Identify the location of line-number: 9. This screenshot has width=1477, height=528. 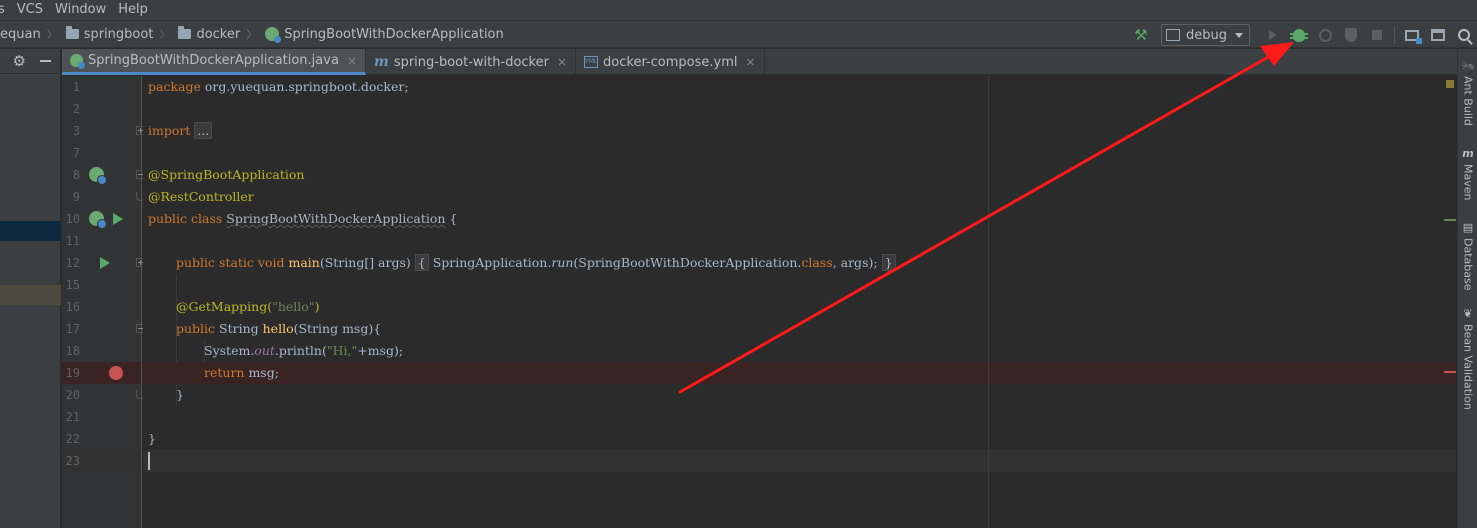
(76, 197).